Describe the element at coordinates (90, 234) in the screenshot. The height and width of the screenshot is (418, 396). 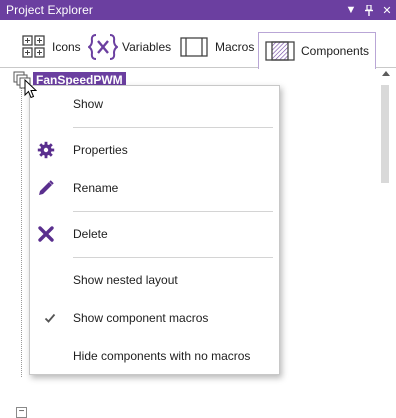
I see `menu-item-label: Delete` at that location.